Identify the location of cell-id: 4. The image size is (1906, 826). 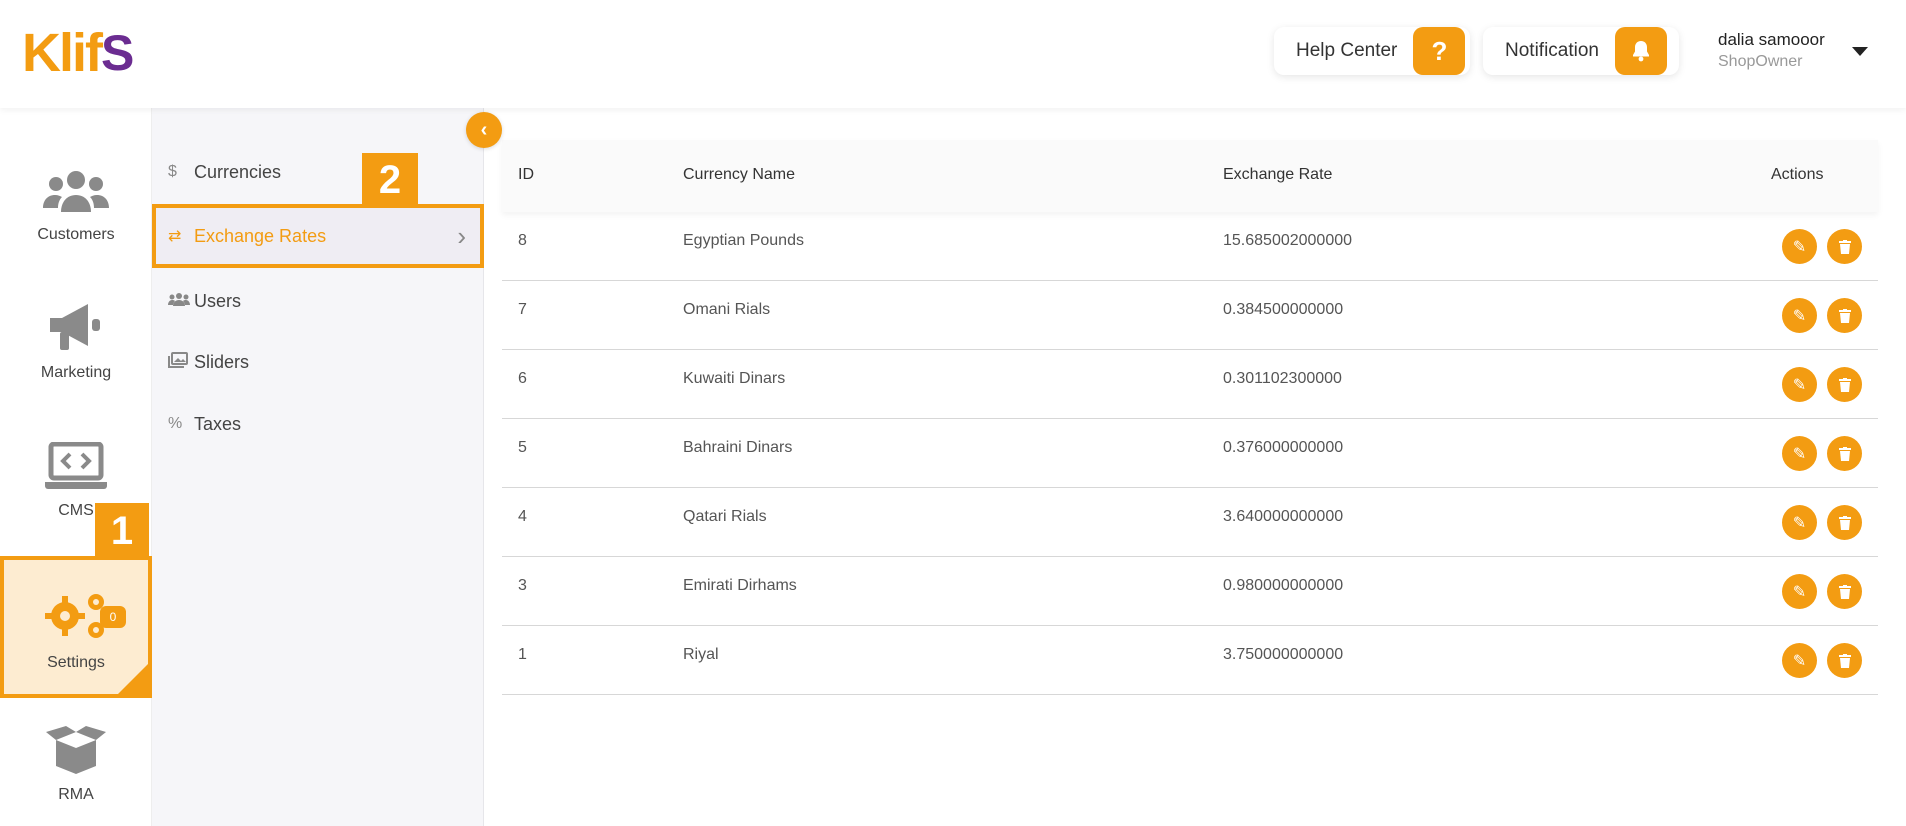
(522, 516).